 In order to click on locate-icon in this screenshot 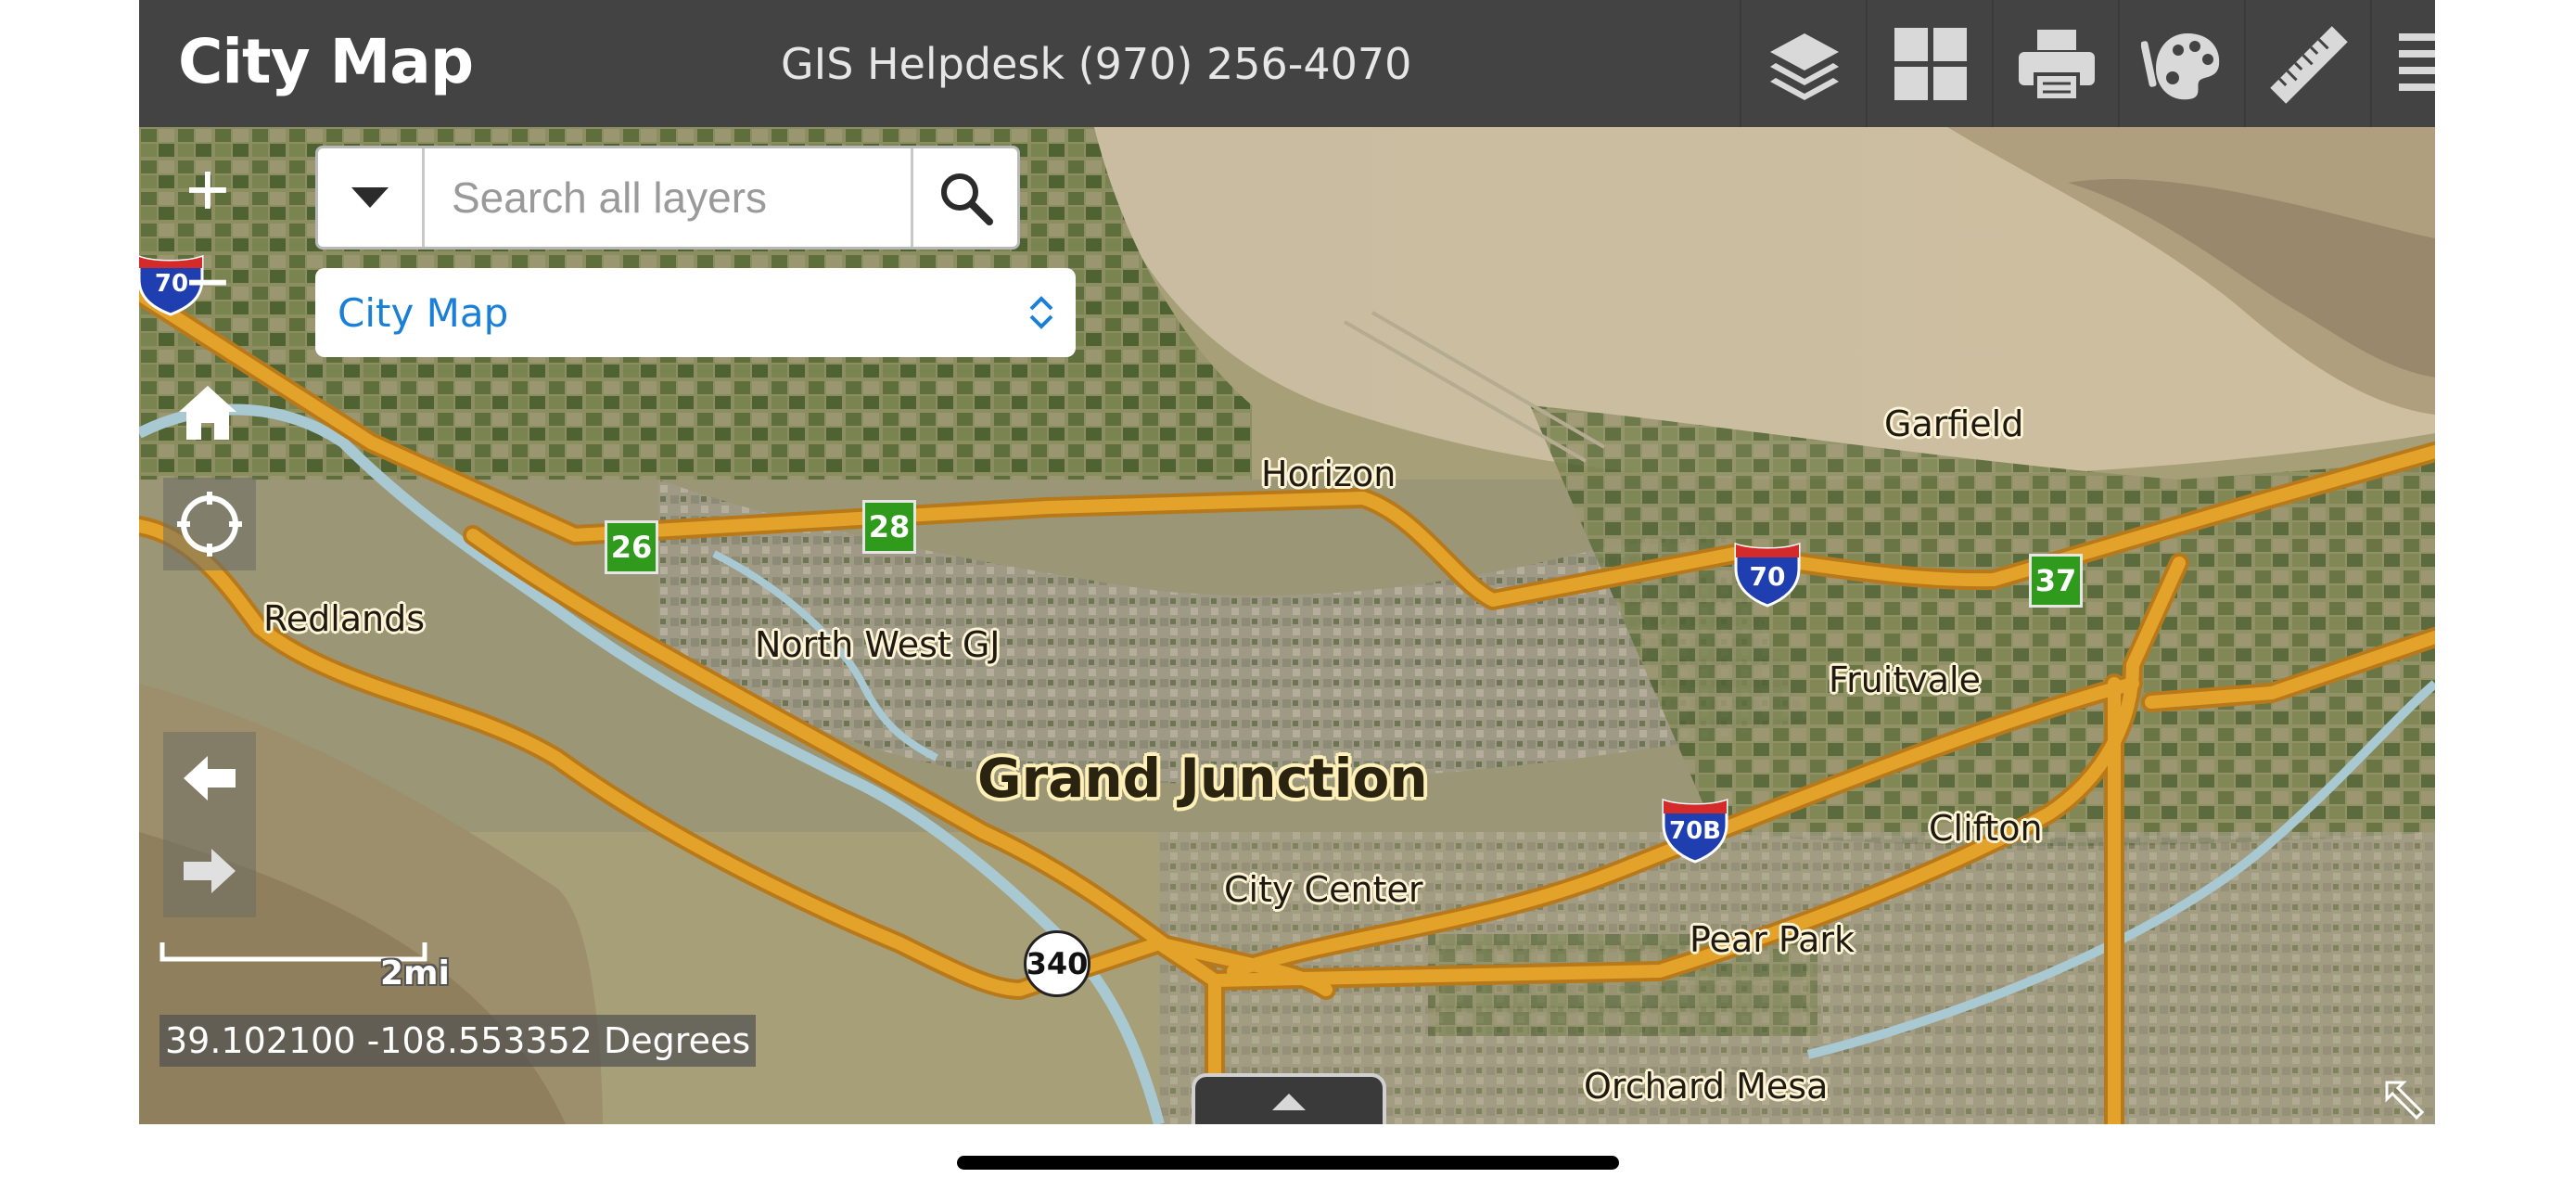, I will do `click(209, 524)`.